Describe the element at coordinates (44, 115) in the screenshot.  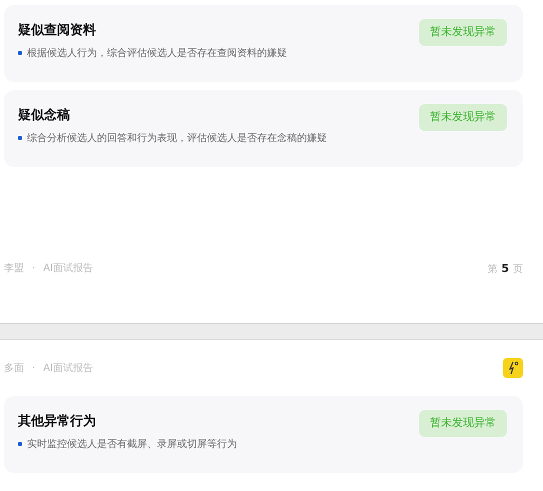
I see `card-title: 疑似念稿` at that location.